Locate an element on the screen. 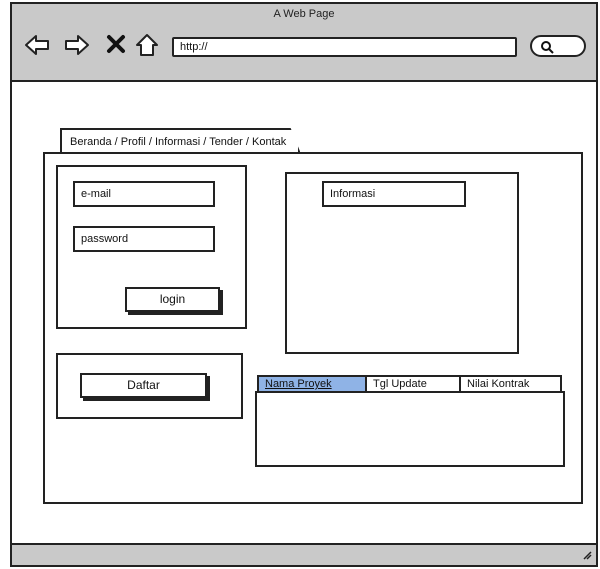  tender-table-body is located at coordinates (410, 429).